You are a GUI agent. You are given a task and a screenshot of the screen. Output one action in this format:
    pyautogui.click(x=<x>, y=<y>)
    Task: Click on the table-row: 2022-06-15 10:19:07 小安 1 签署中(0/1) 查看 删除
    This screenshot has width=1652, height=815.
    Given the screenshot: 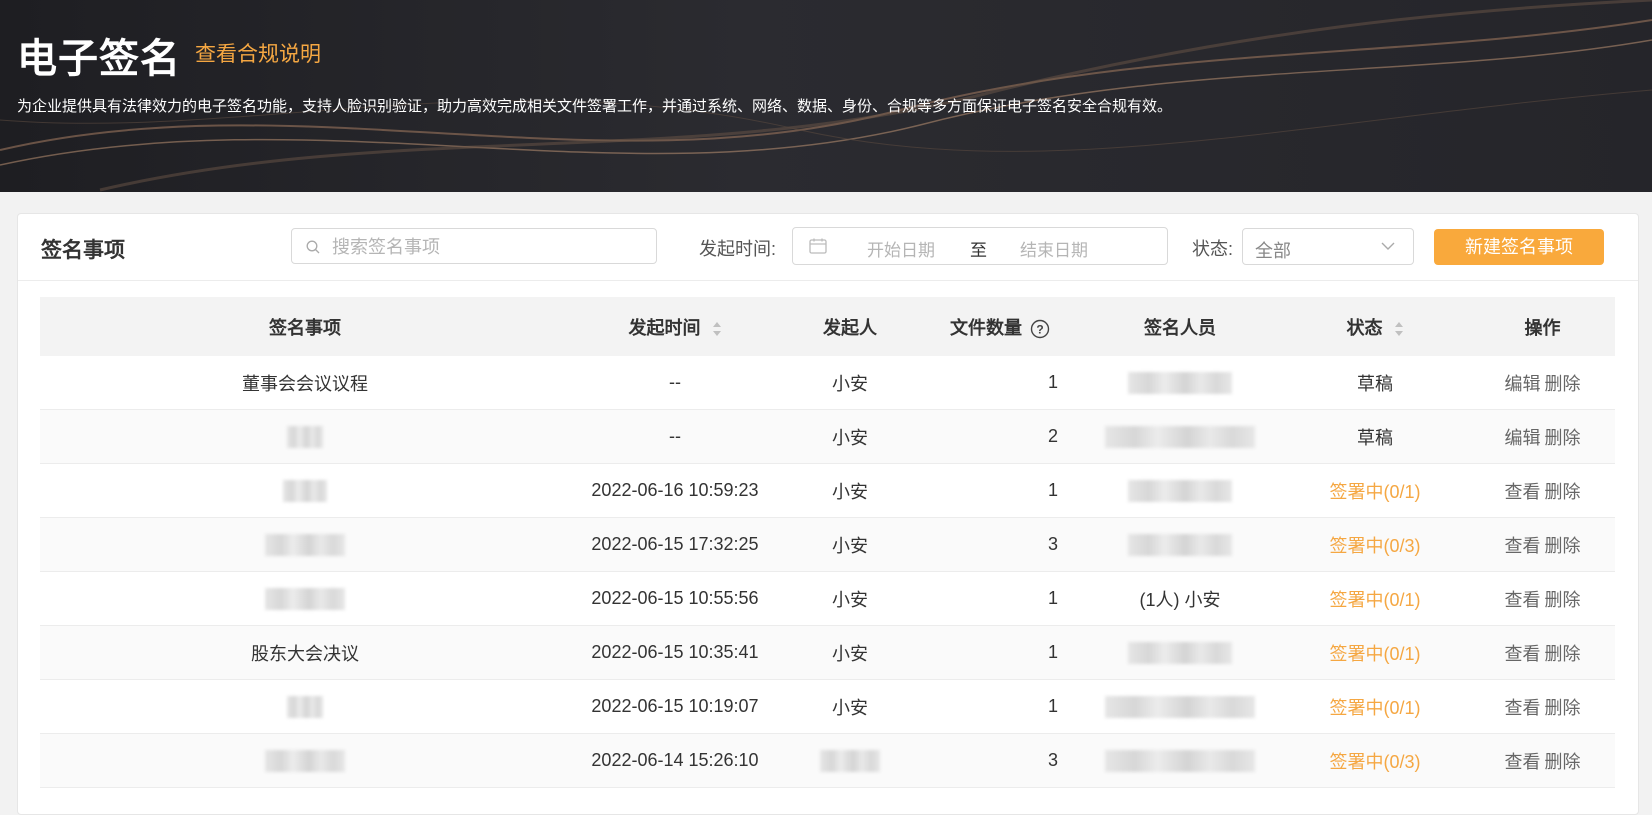 What is the action you would take?
    pyautogui.click(x=827, y=706)
    